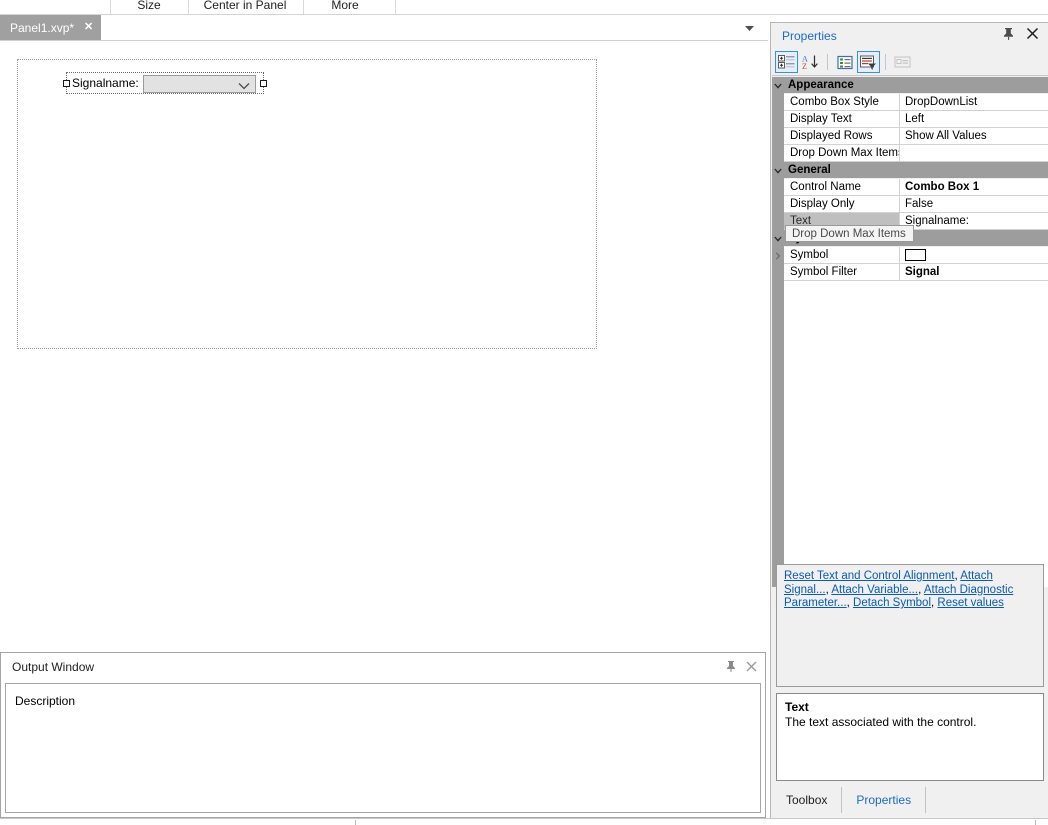 The width and height of the screenshot is (1048, 825). Describe the element at coordinates (810, 62) in the screenshot. I see `alphabetical-sort-button: A Z` at that location.